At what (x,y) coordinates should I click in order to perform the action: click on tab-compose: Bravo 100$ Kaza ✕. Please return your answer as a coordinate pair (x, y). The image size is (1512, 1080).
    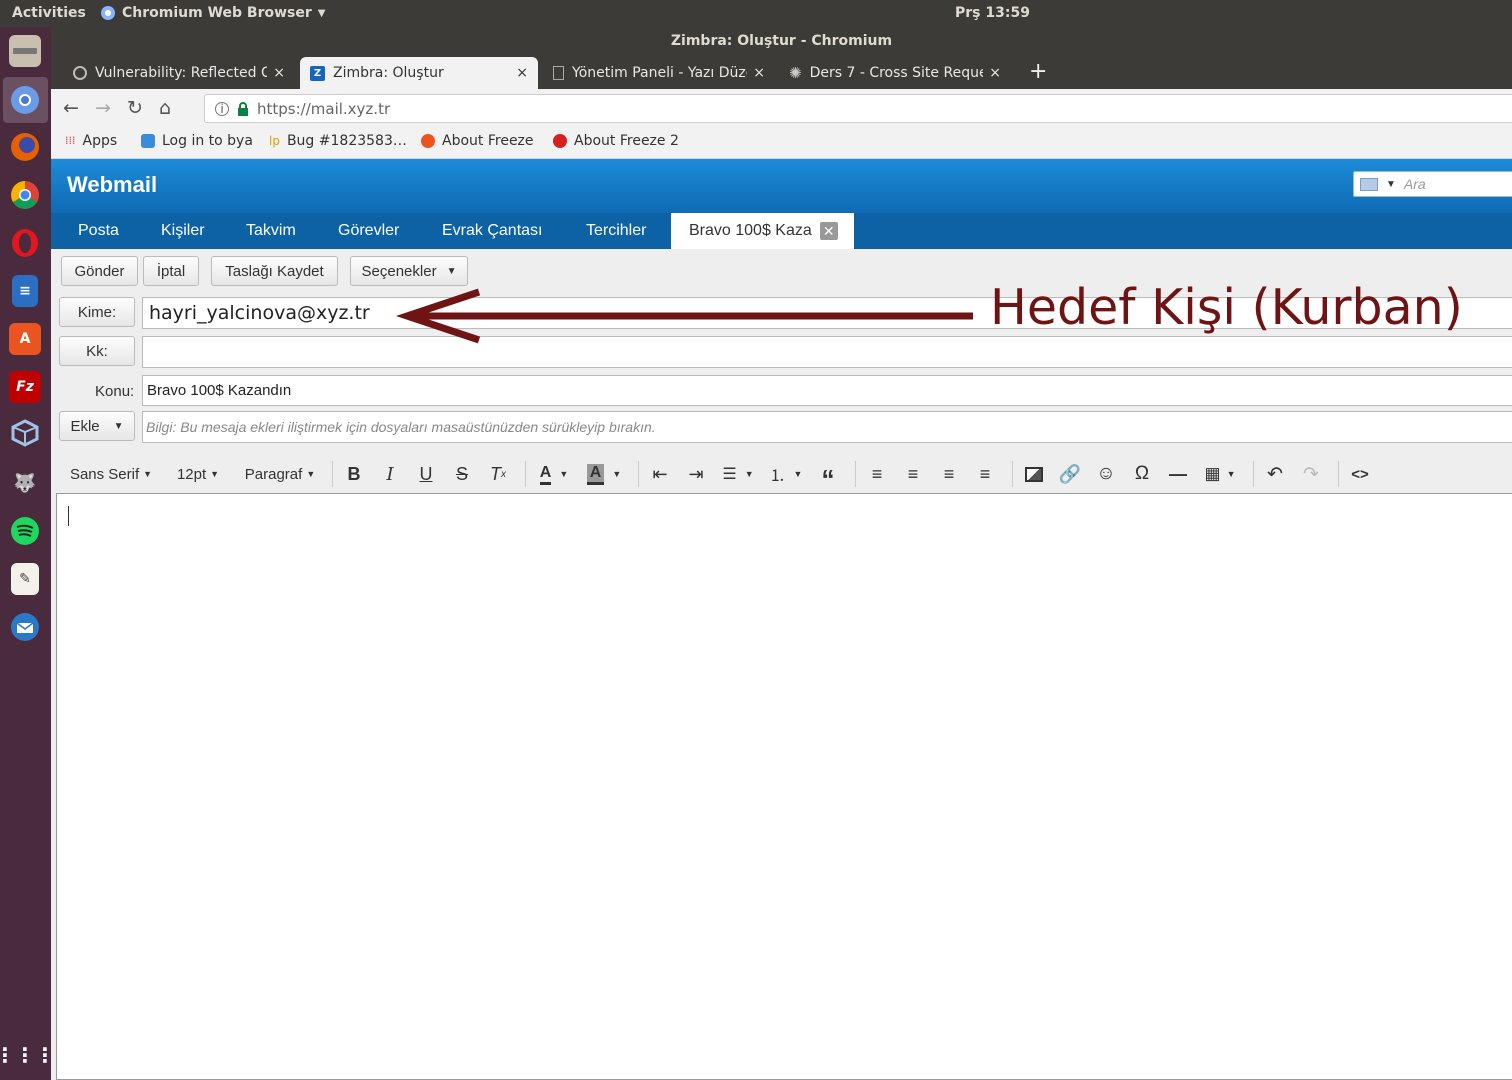
    Looking at the image, I should click on (762, 231).